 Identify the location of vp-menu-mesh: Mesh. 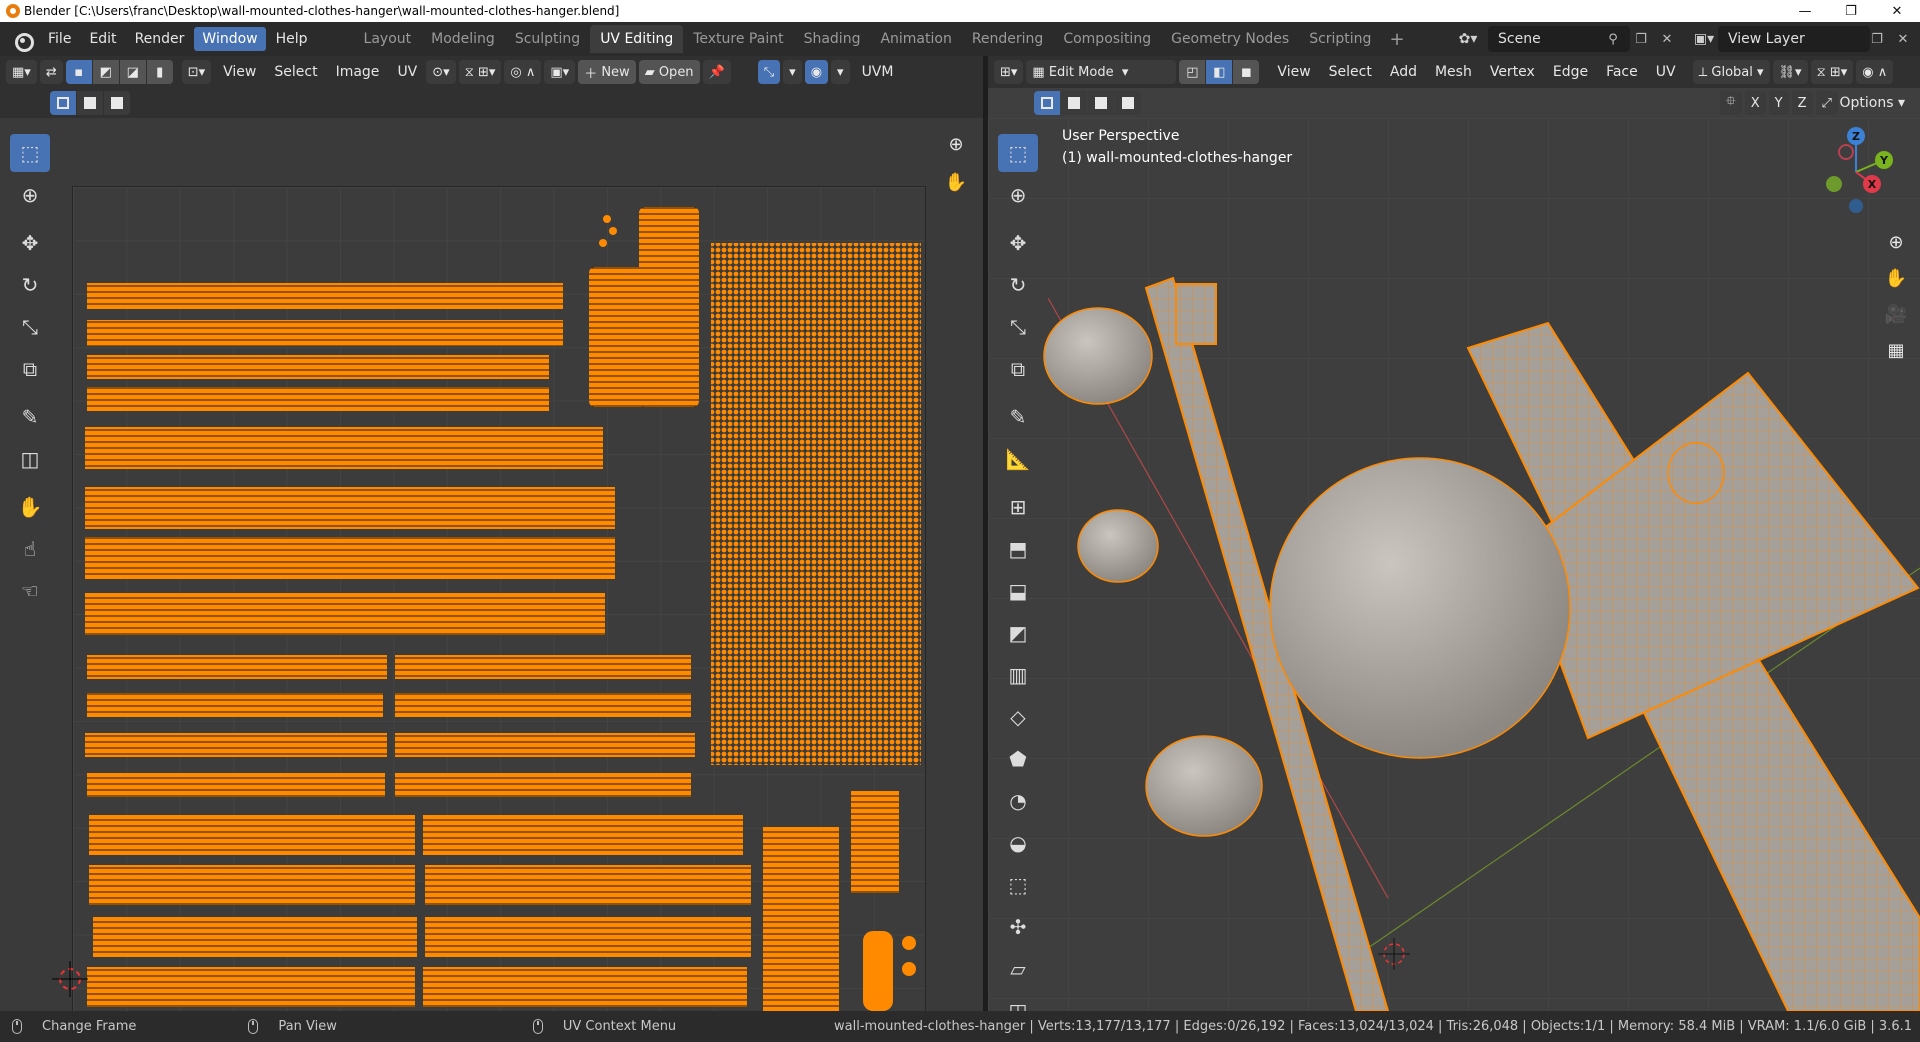
(1453, 72).